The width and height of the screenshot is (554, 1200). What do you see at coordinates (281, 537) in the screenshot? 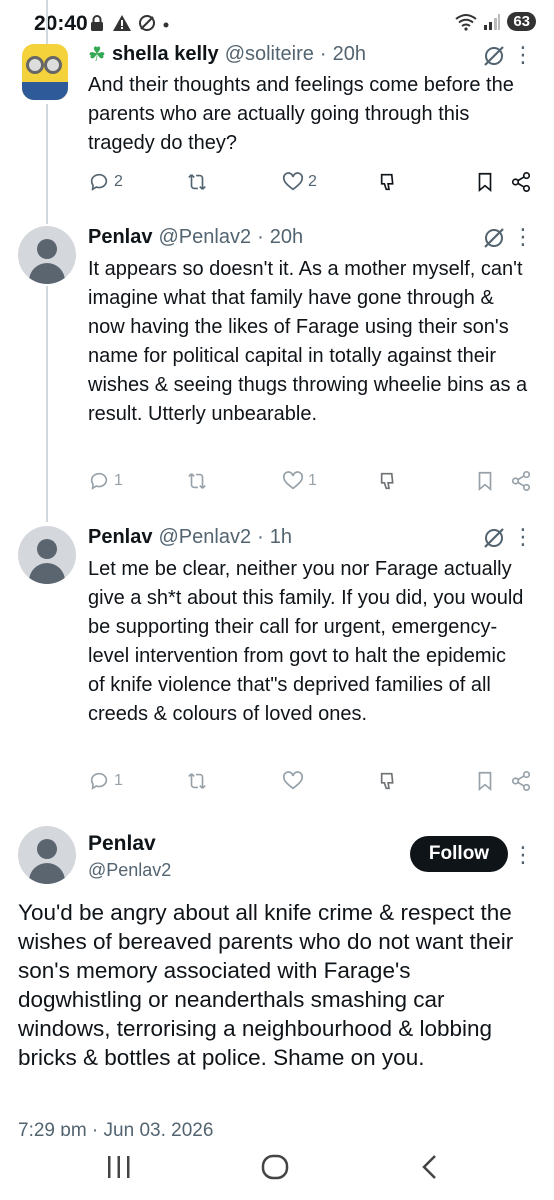
I see `tweet-time: 1h` at bounding box center [281, 537].